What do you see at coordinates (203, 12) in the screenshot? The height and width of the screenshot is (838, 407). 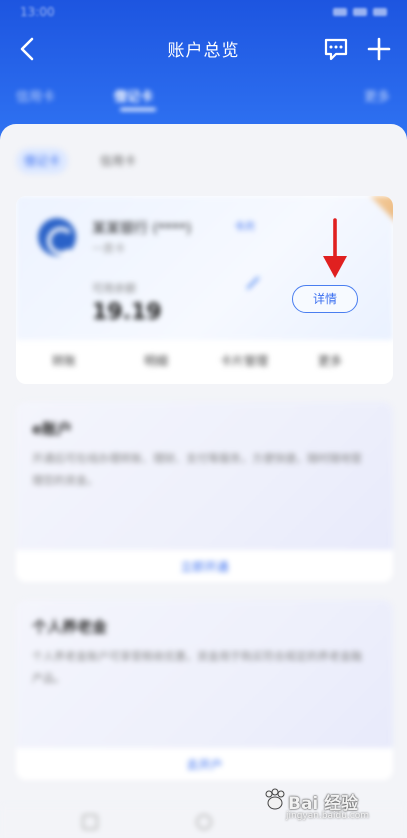 I see `status-bar: 13:00` at bounding box center [203, 12].